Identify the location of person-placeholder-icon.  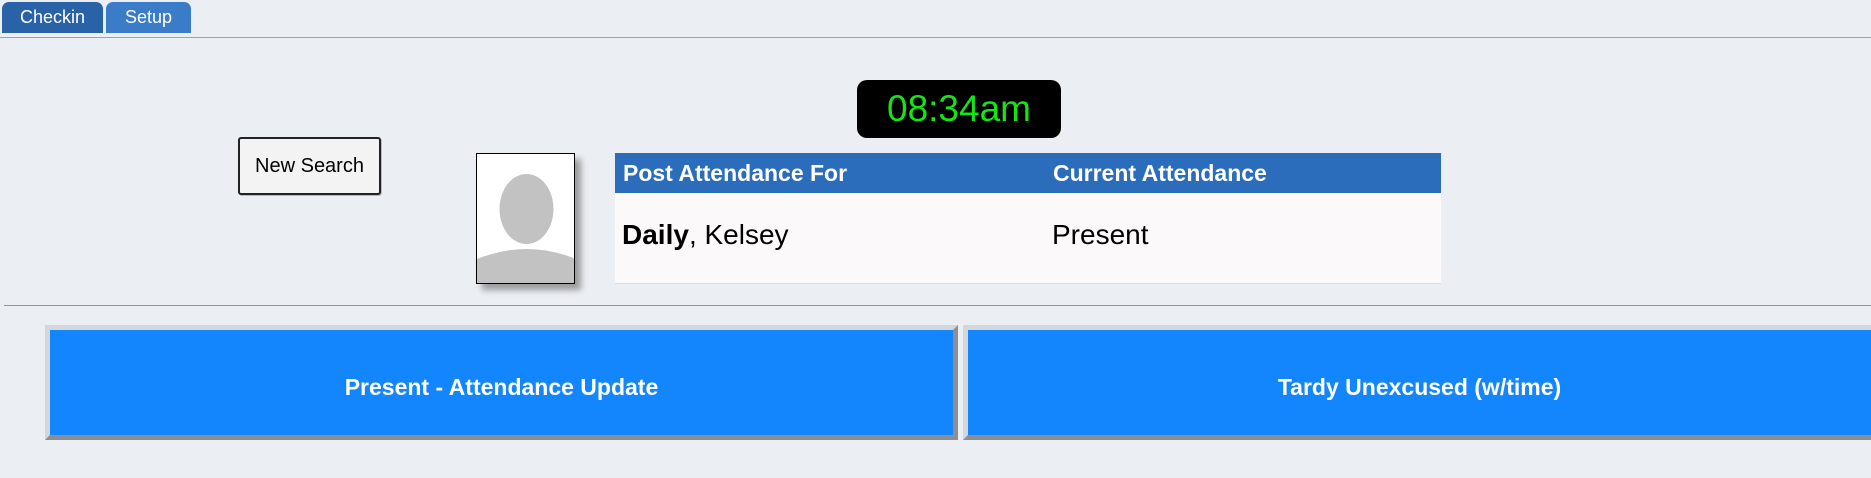
(525, 218).